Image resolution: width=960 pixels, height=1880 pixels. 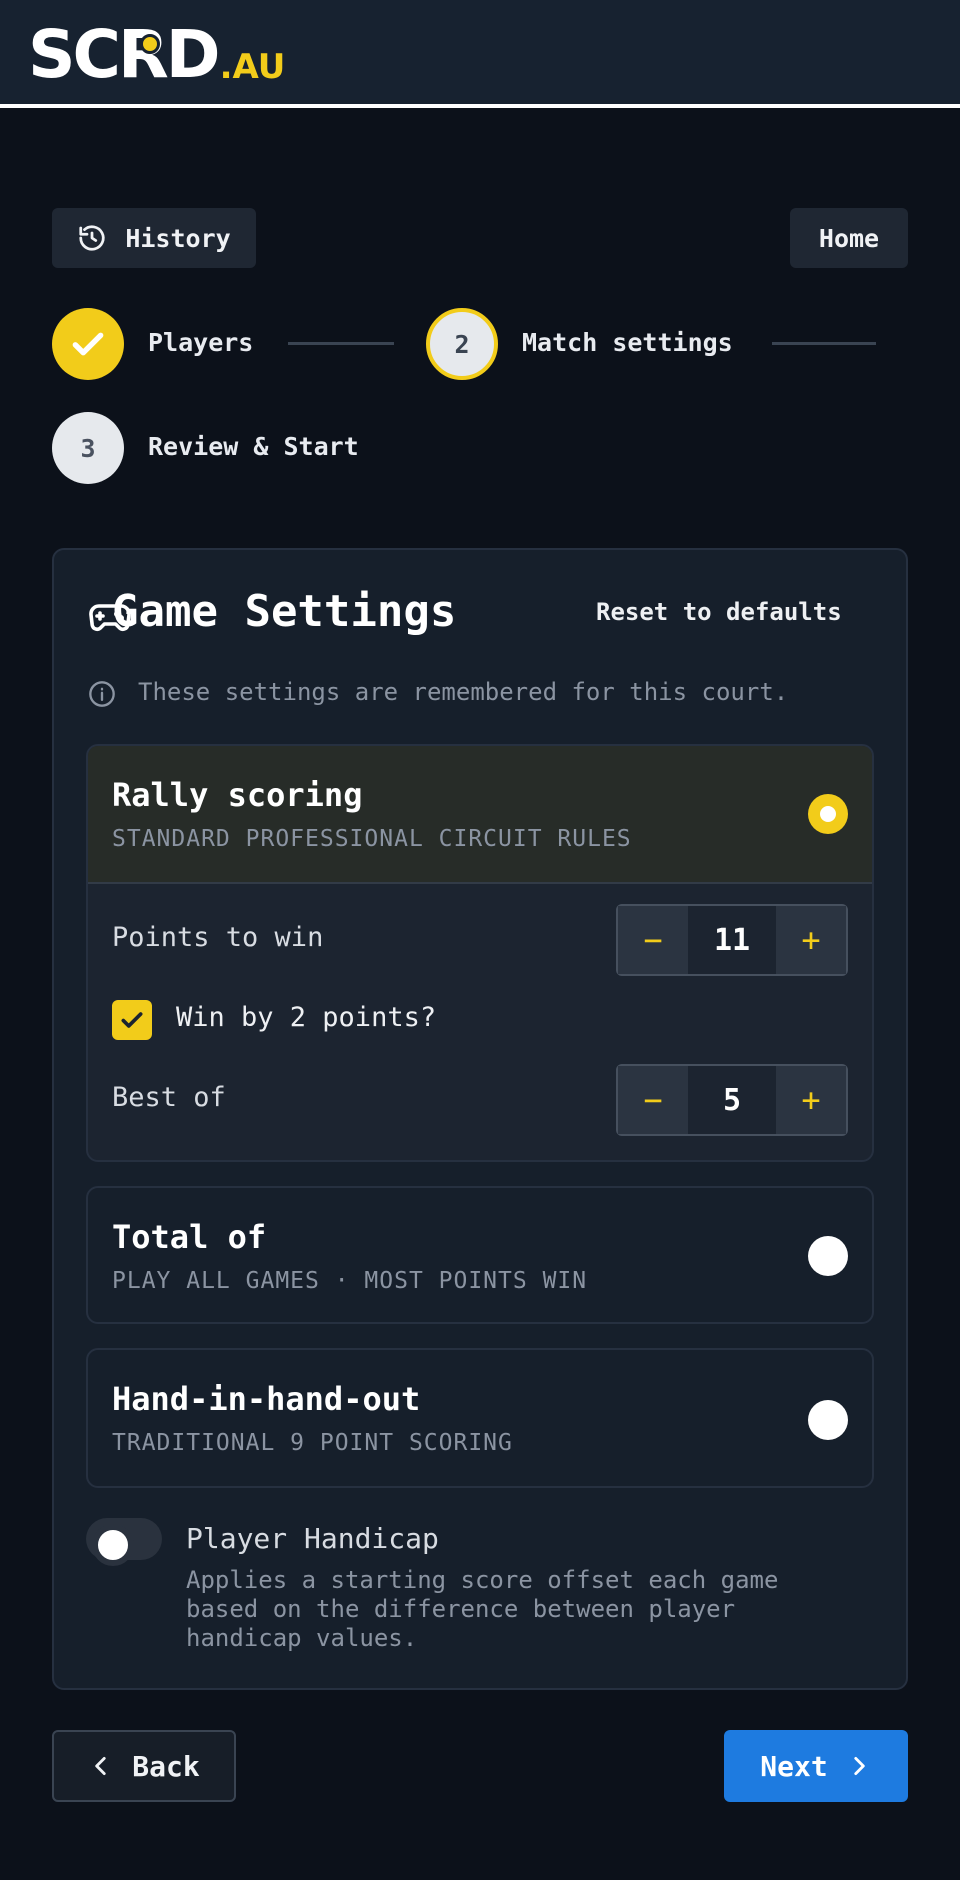 I want to click on best-of-plus-button: +, so click(x=811, y=1100).